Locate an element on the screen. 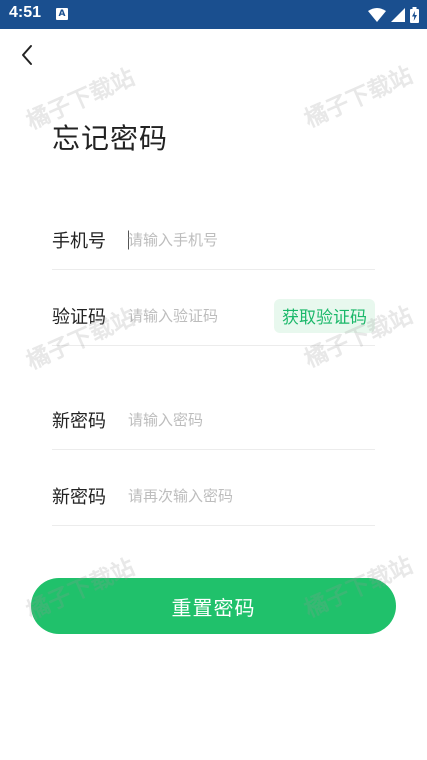 The image size is (427, 760). new-password-row: 新密码 is located at coordinates (213, 420).